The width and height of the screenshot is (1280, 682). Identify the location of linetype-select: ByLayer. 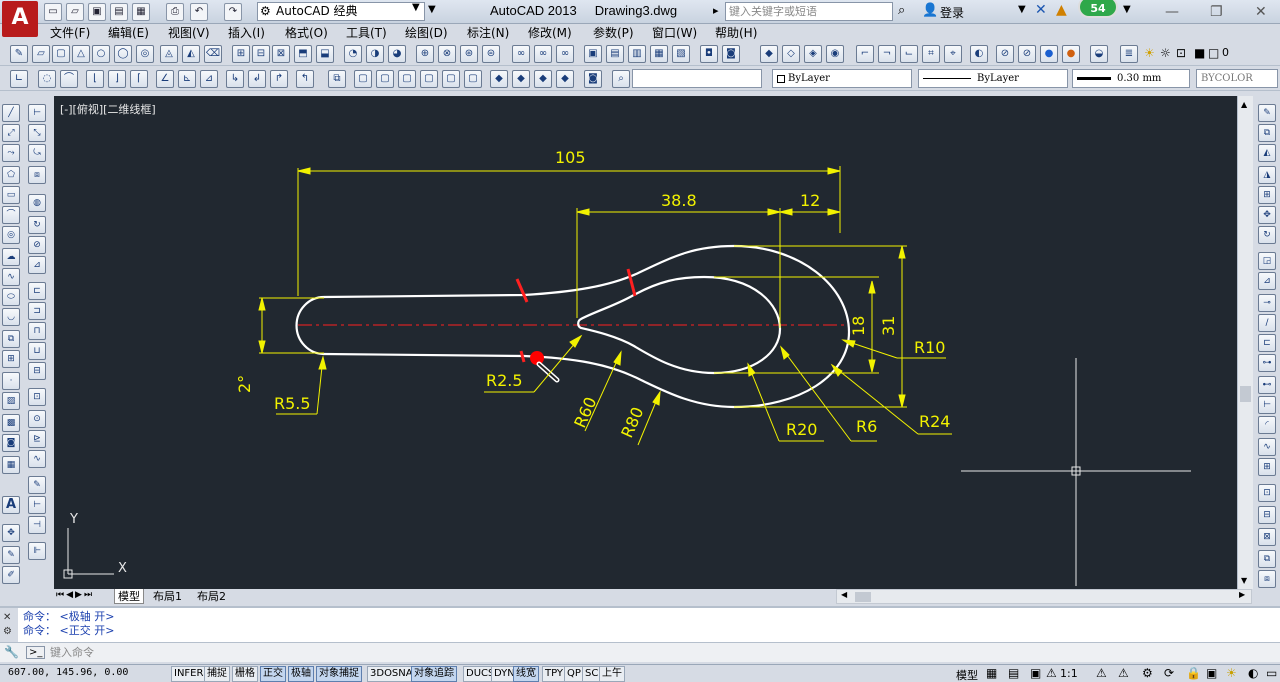
(993, 78).